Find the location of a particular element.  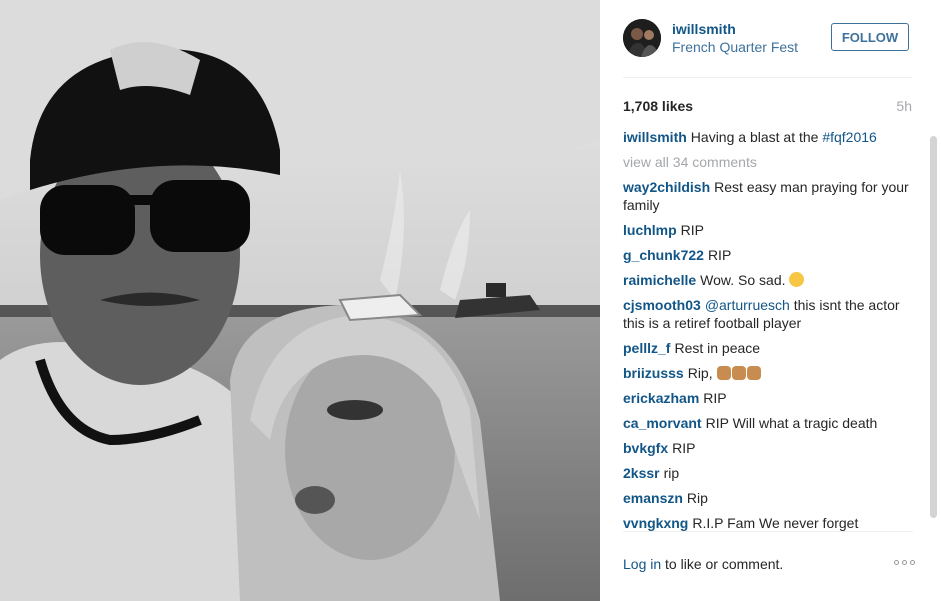

comment-item: pelllz_f Rest in peace is located at coordinates (767, 348).